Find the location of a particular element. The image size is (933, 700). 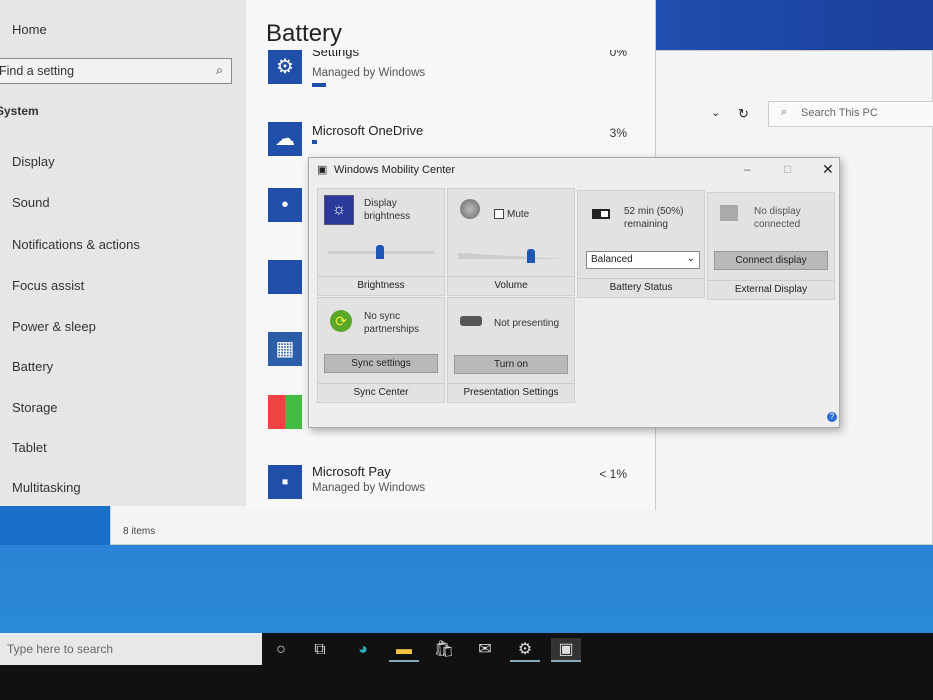

sync-settings-button: Sync settings is located at coordinates (381, 363).